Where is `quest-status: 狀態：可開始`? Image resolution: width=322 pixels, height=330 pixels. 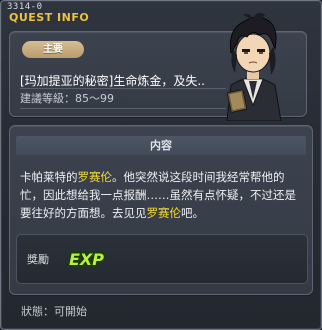
quest-status: 狀態：可開始 is located at coordinates (54, 311).